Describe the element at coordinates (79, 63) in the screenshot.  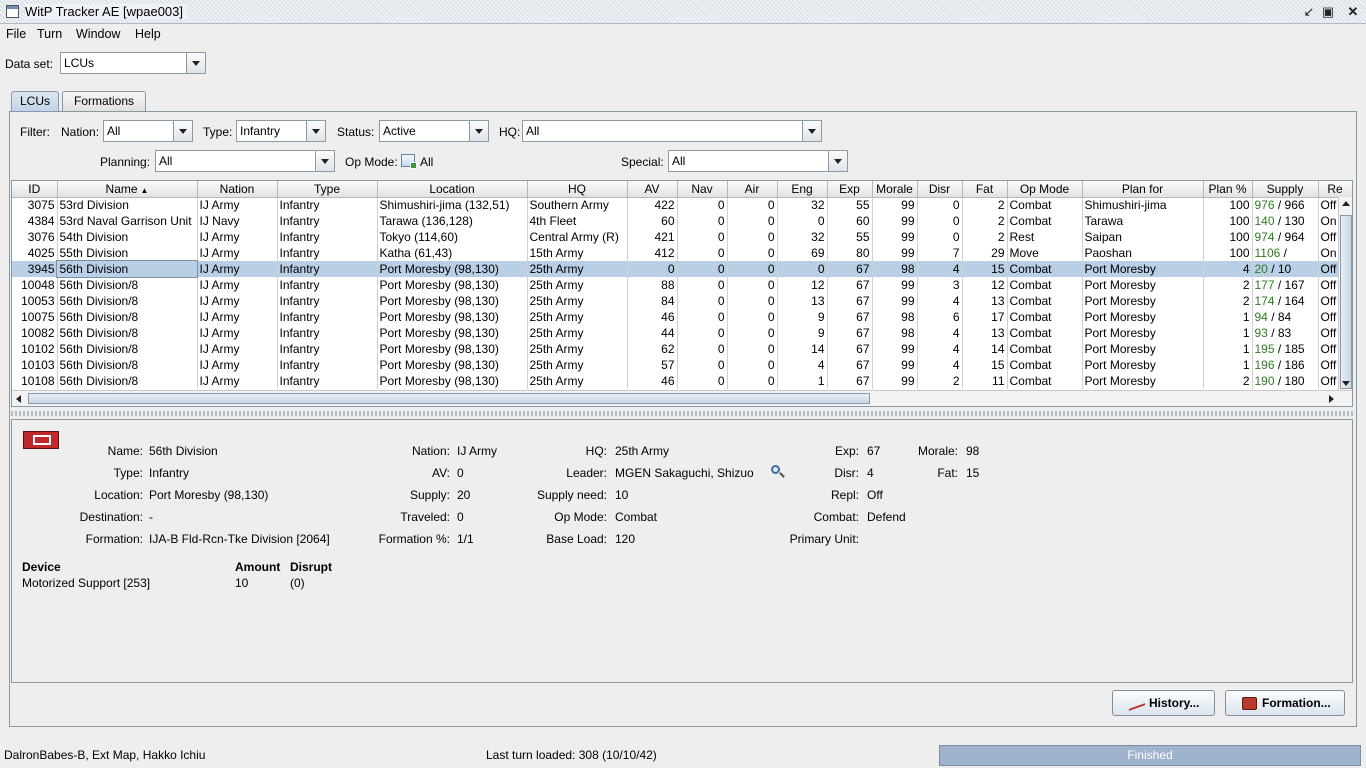
I see `dataset-value: LCUs` at that location.